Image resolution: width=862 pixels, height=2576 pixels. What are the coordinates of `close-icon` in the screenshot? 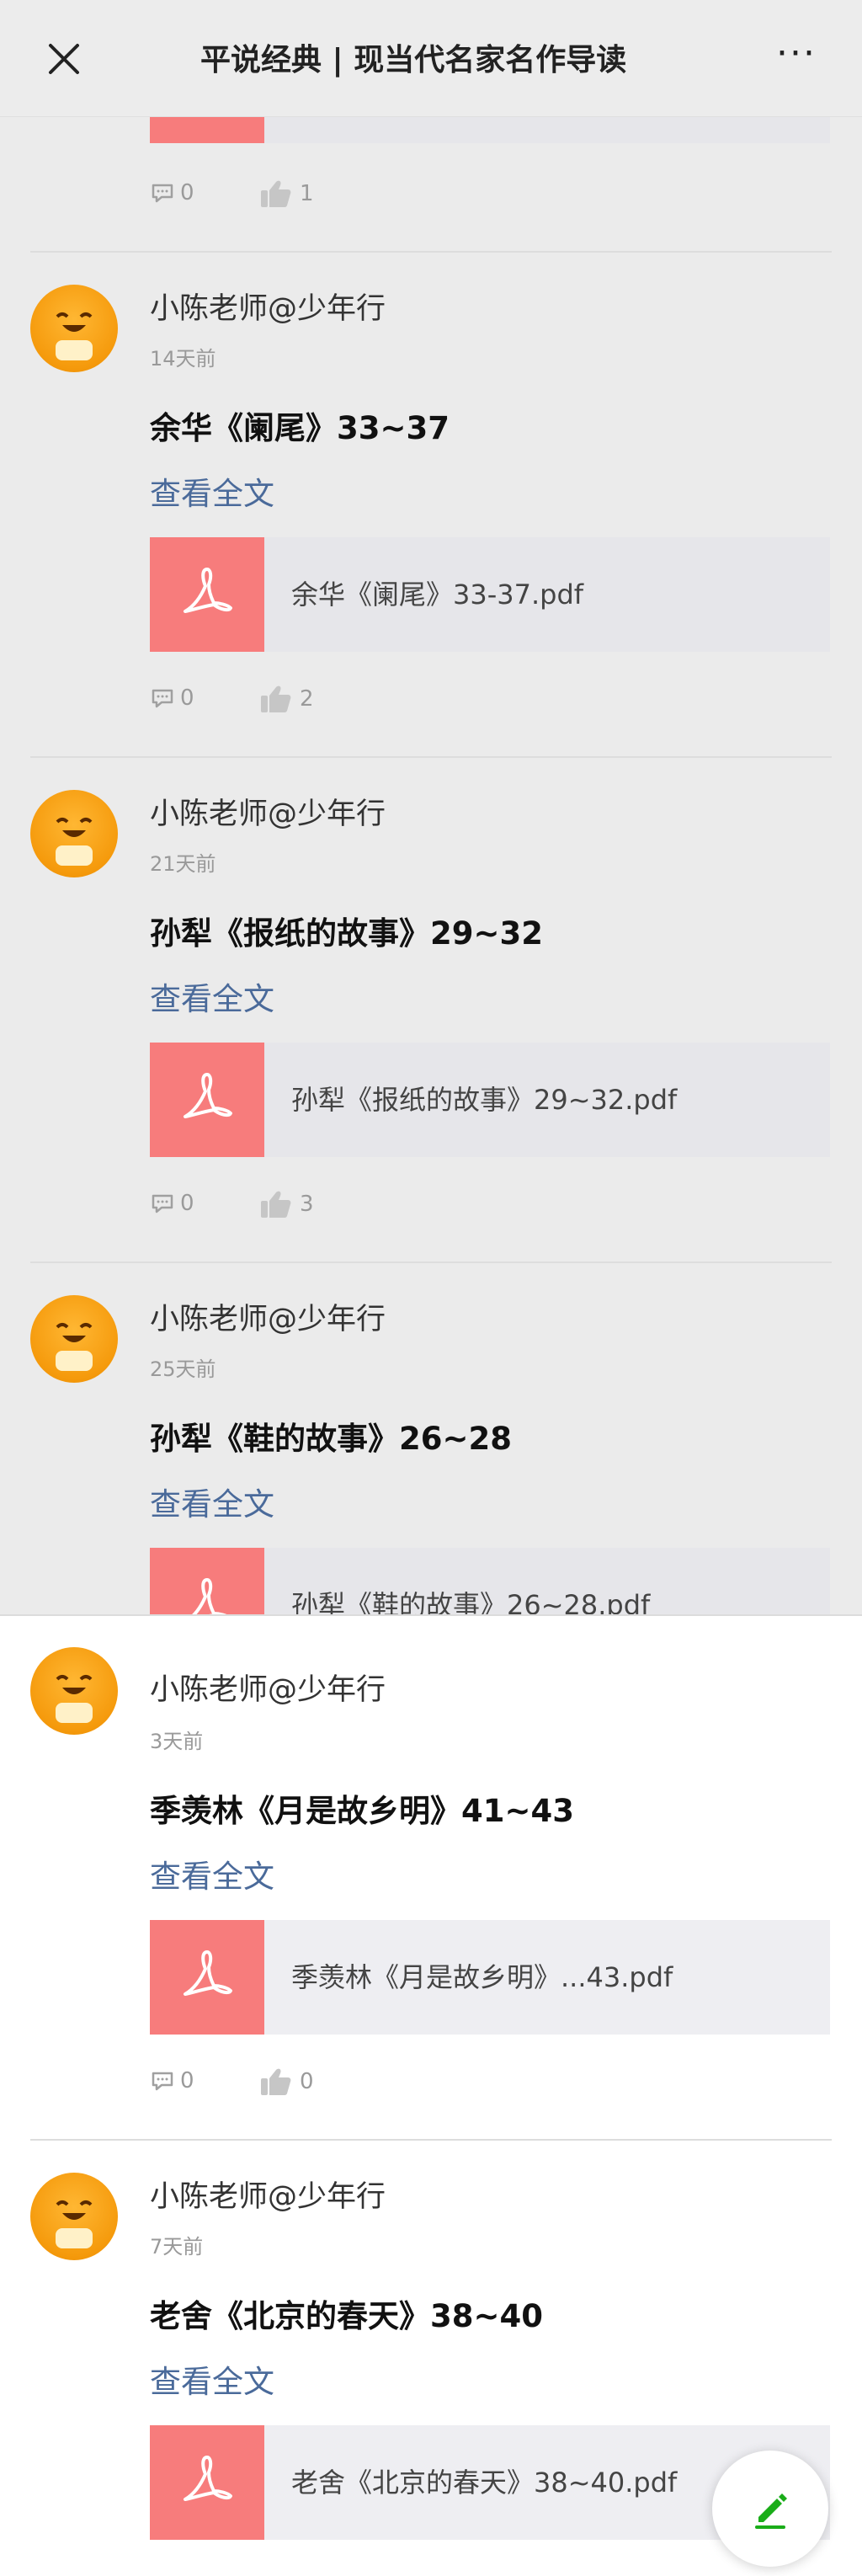 It's located at (64, 59).